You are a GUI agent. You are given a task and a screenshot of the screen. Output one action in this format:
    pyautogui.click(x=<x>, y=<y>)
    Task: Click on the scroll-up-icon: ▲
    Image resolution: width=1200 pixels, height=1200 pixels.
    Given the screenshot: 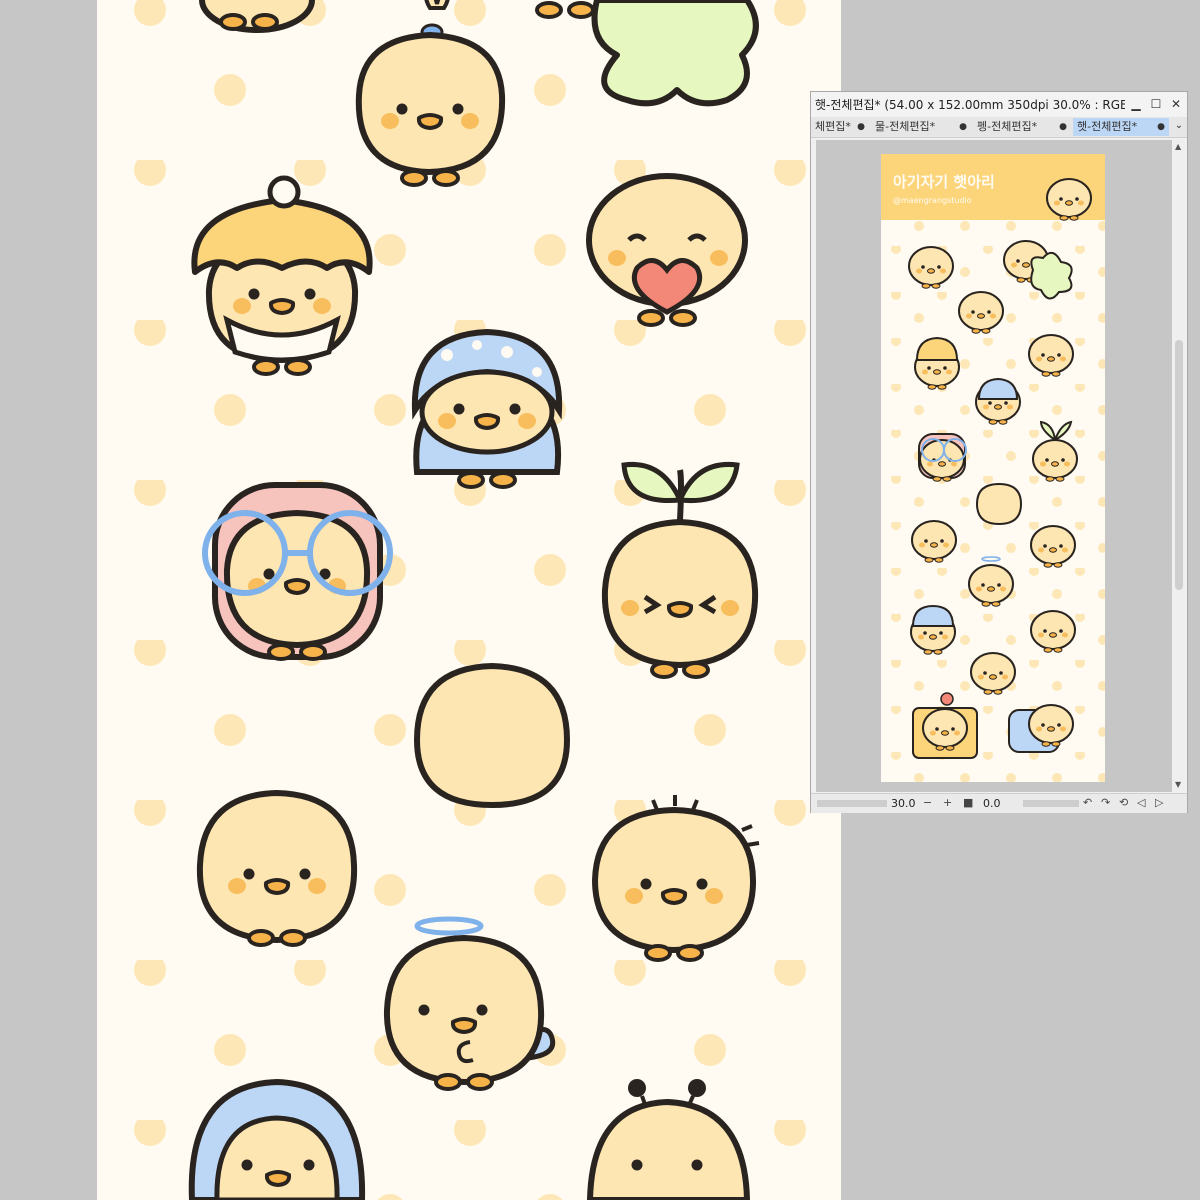 What is the action you would take?
    pyautogui.click(x=1178, y=146)
    